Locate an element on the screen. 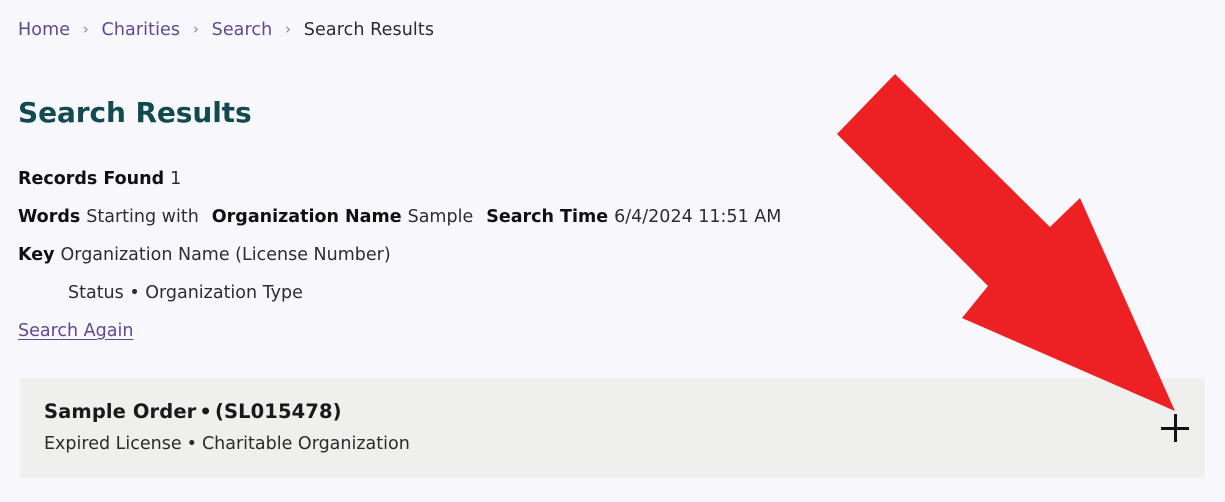 The height and width of the screenshot is (502, 1225). organization-name-label: Organization Name is located at coordinates (306, 217).